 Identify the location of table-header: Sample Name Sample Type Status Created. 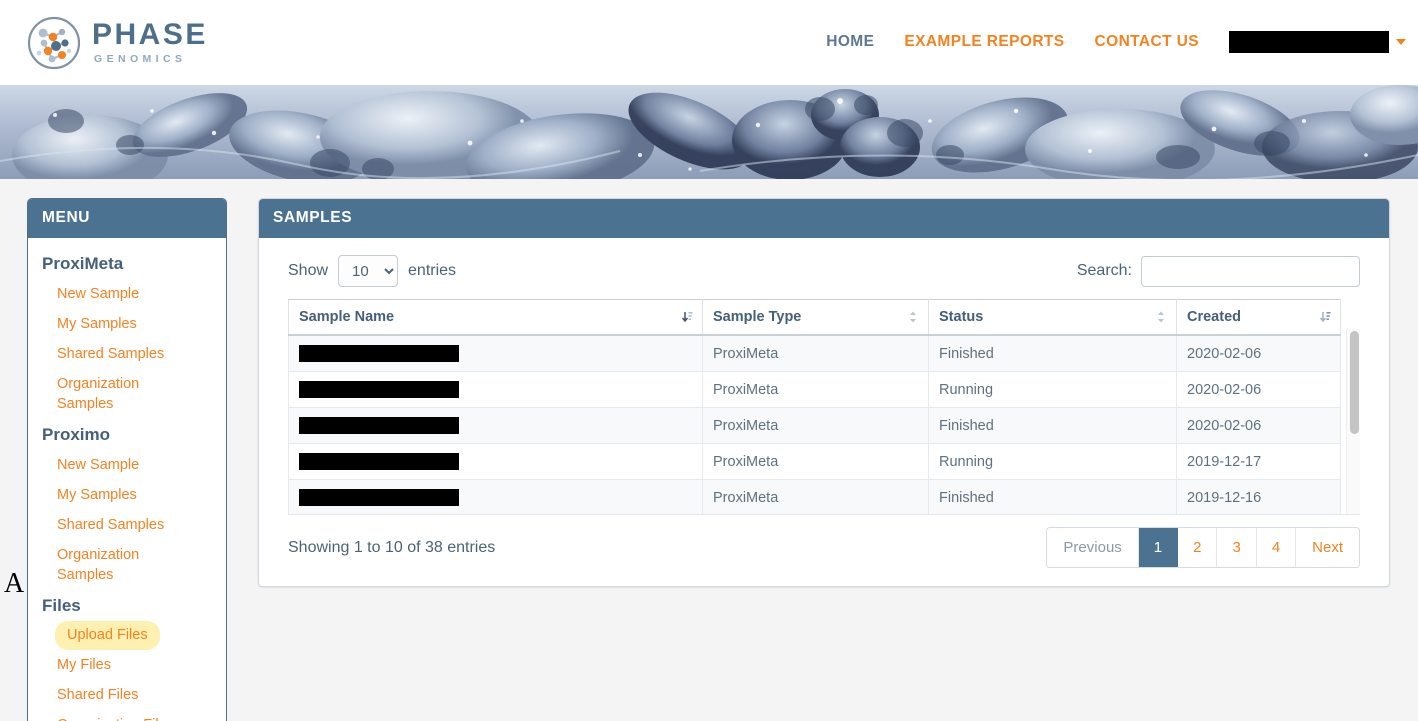
(814, 317).